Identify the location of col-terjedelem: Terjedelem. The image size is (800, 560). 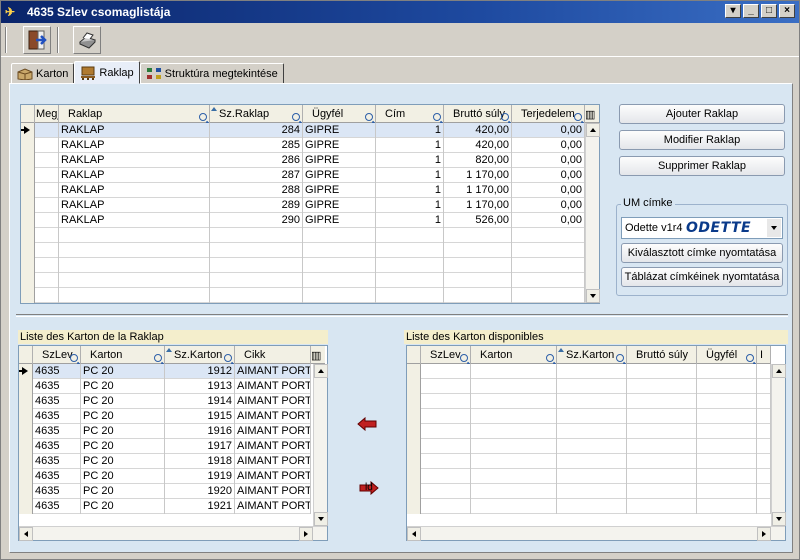
(548, 114).